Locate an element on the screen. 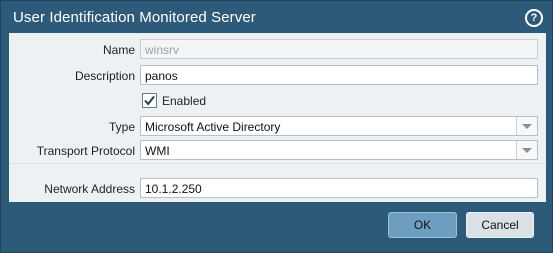 This screenshot has height=253, width=553. cancel-button: Cancel is located at coordinates (500, 225).